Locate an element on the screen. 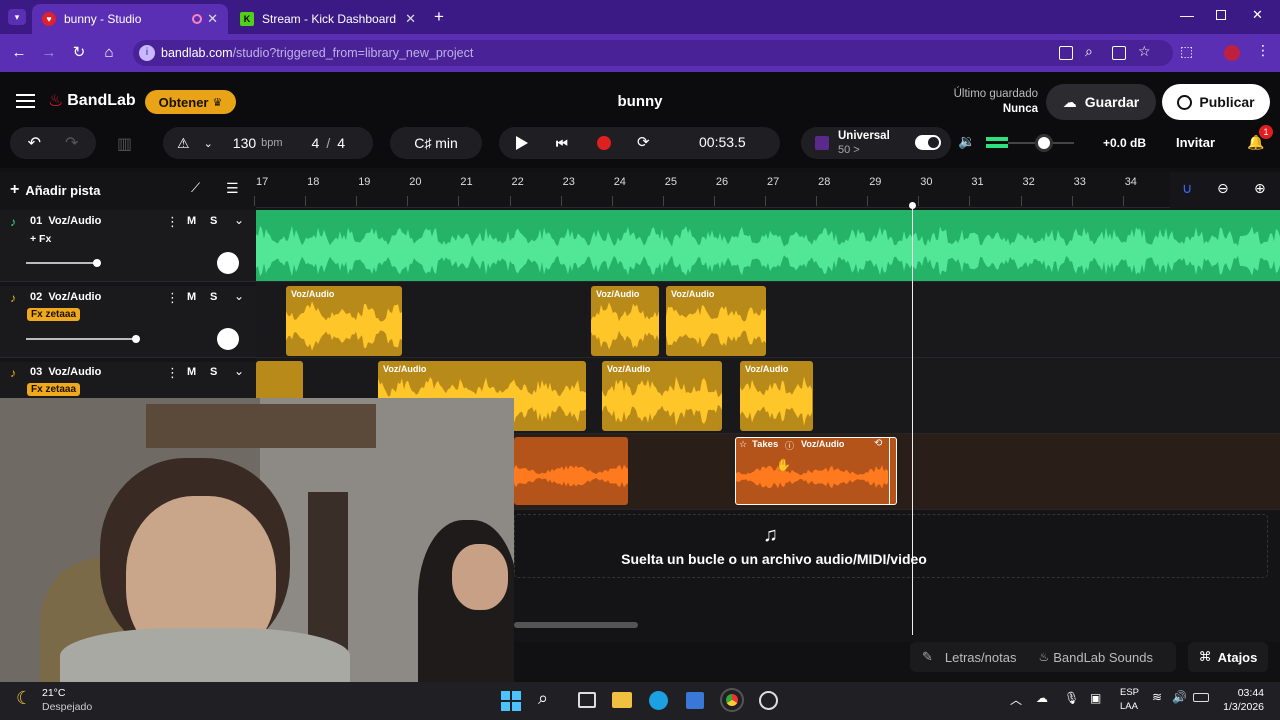 The image size is (1280, 720). wifi-icon: ≋ is located at coordinates (1157, 697).